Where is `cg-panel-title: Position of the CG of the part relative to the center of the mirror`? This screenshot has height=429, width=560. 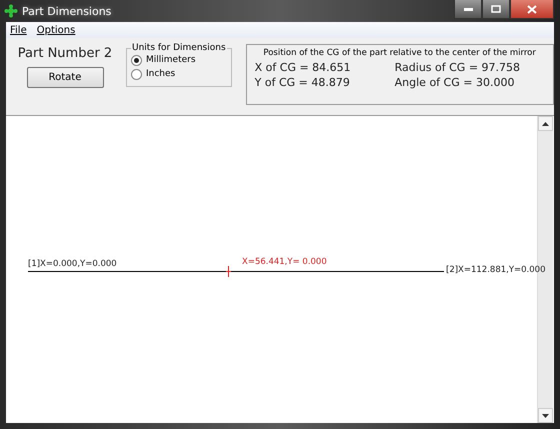
cg-panel-title: Position of the CG of the part relative to the center of the mirror is located at coordinates (399, 53).